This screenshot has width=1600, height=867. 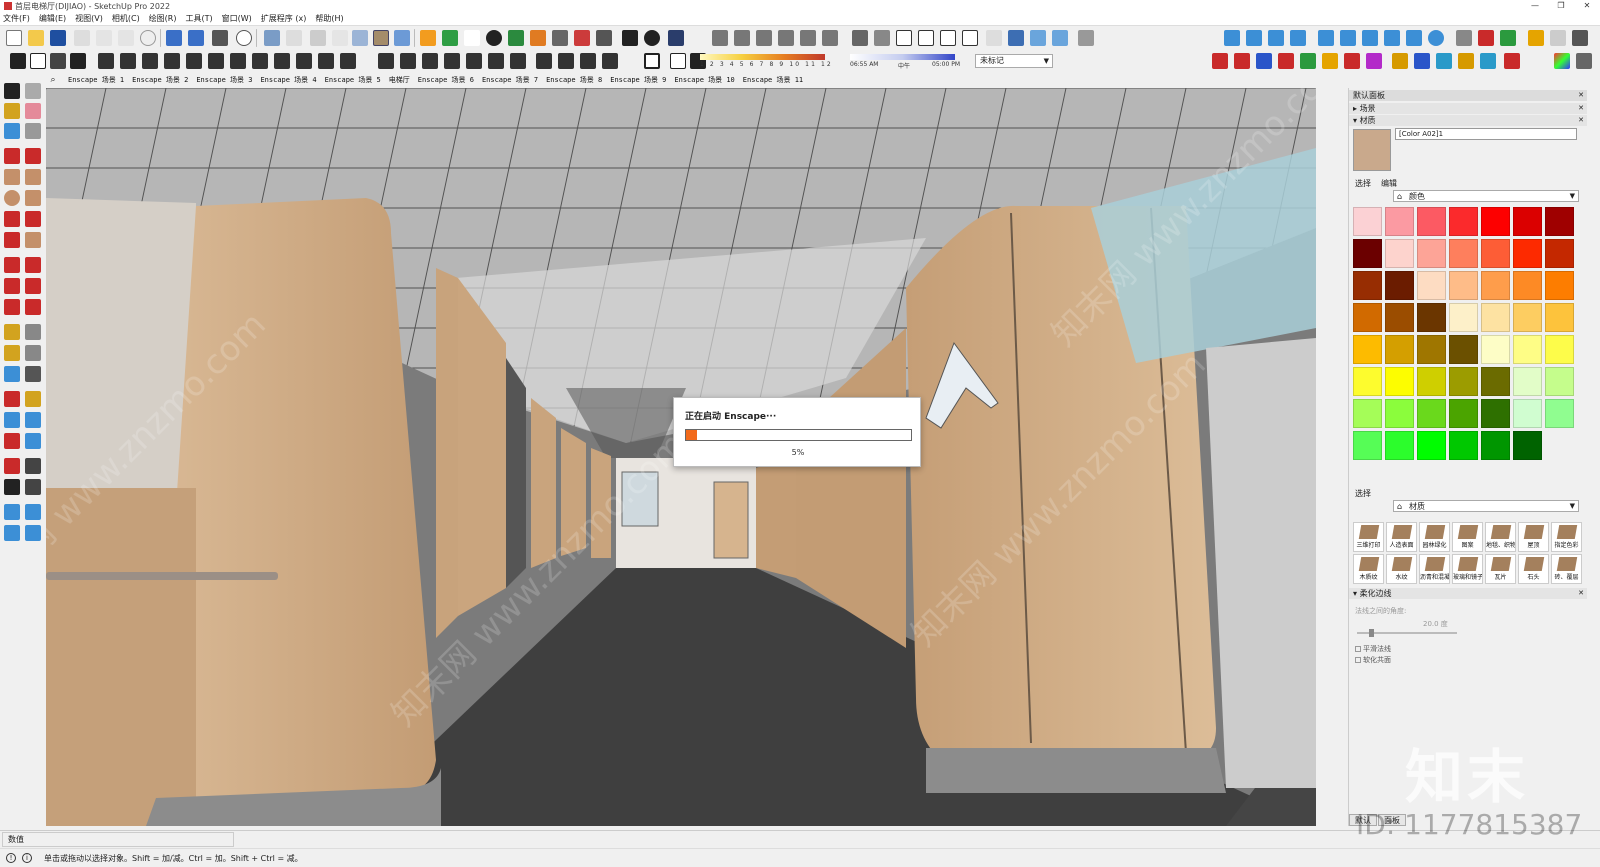 I want to click on scale-icon, so click(x=12, y=307).